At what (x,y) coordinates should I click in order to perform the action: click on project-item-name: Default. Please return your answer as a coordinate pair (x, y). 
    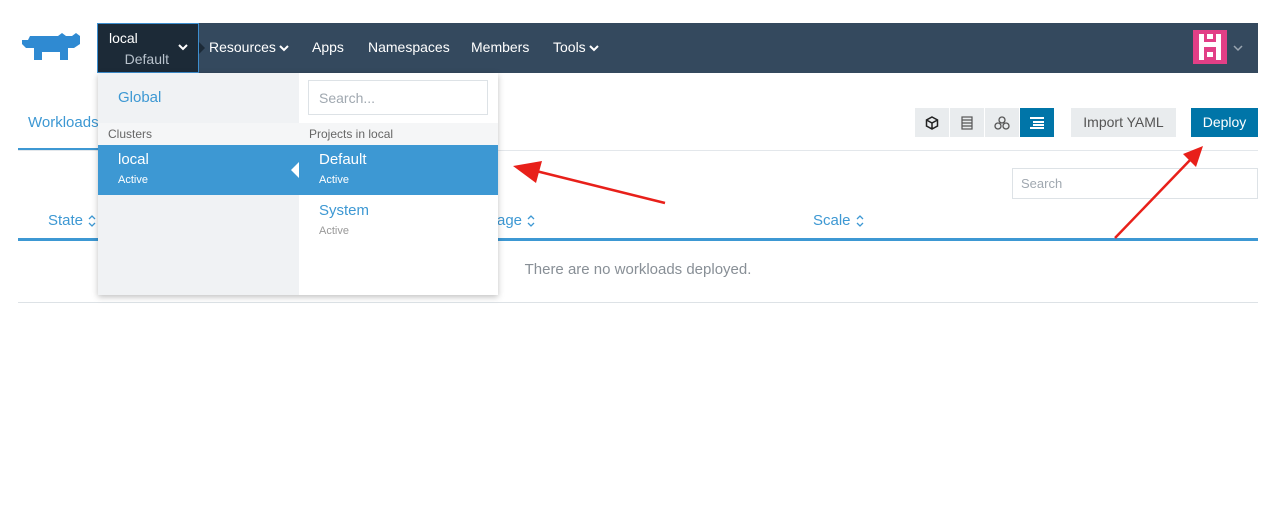
    Looking at the image, I should click on (343, 159).